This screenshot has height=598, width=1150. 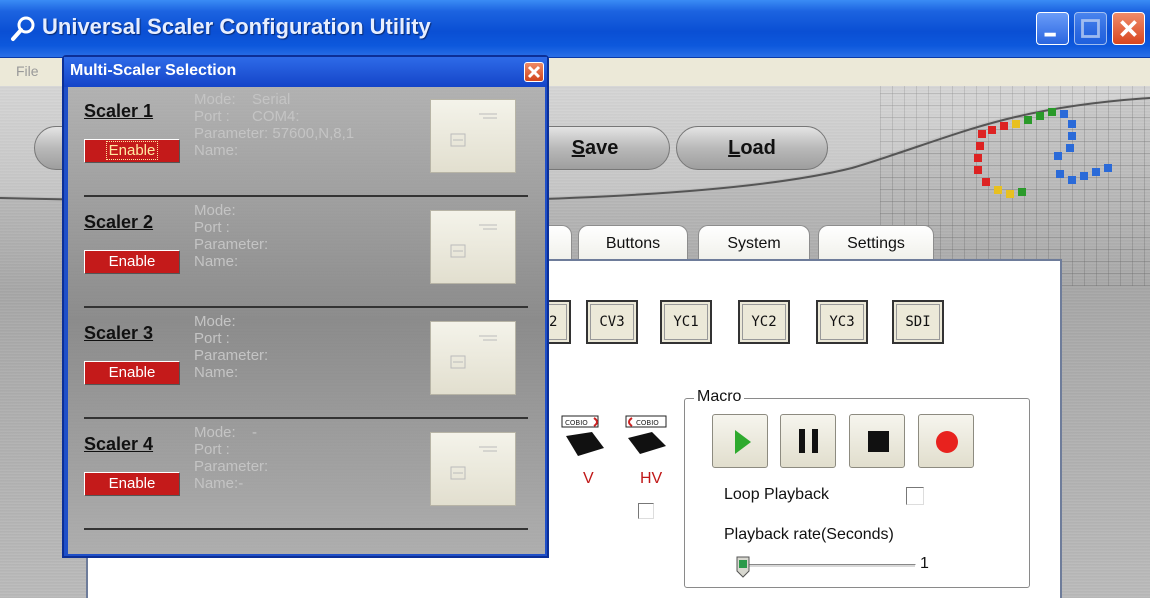 I want to click on macro-legend: Macro, so click(x=719, y=397).